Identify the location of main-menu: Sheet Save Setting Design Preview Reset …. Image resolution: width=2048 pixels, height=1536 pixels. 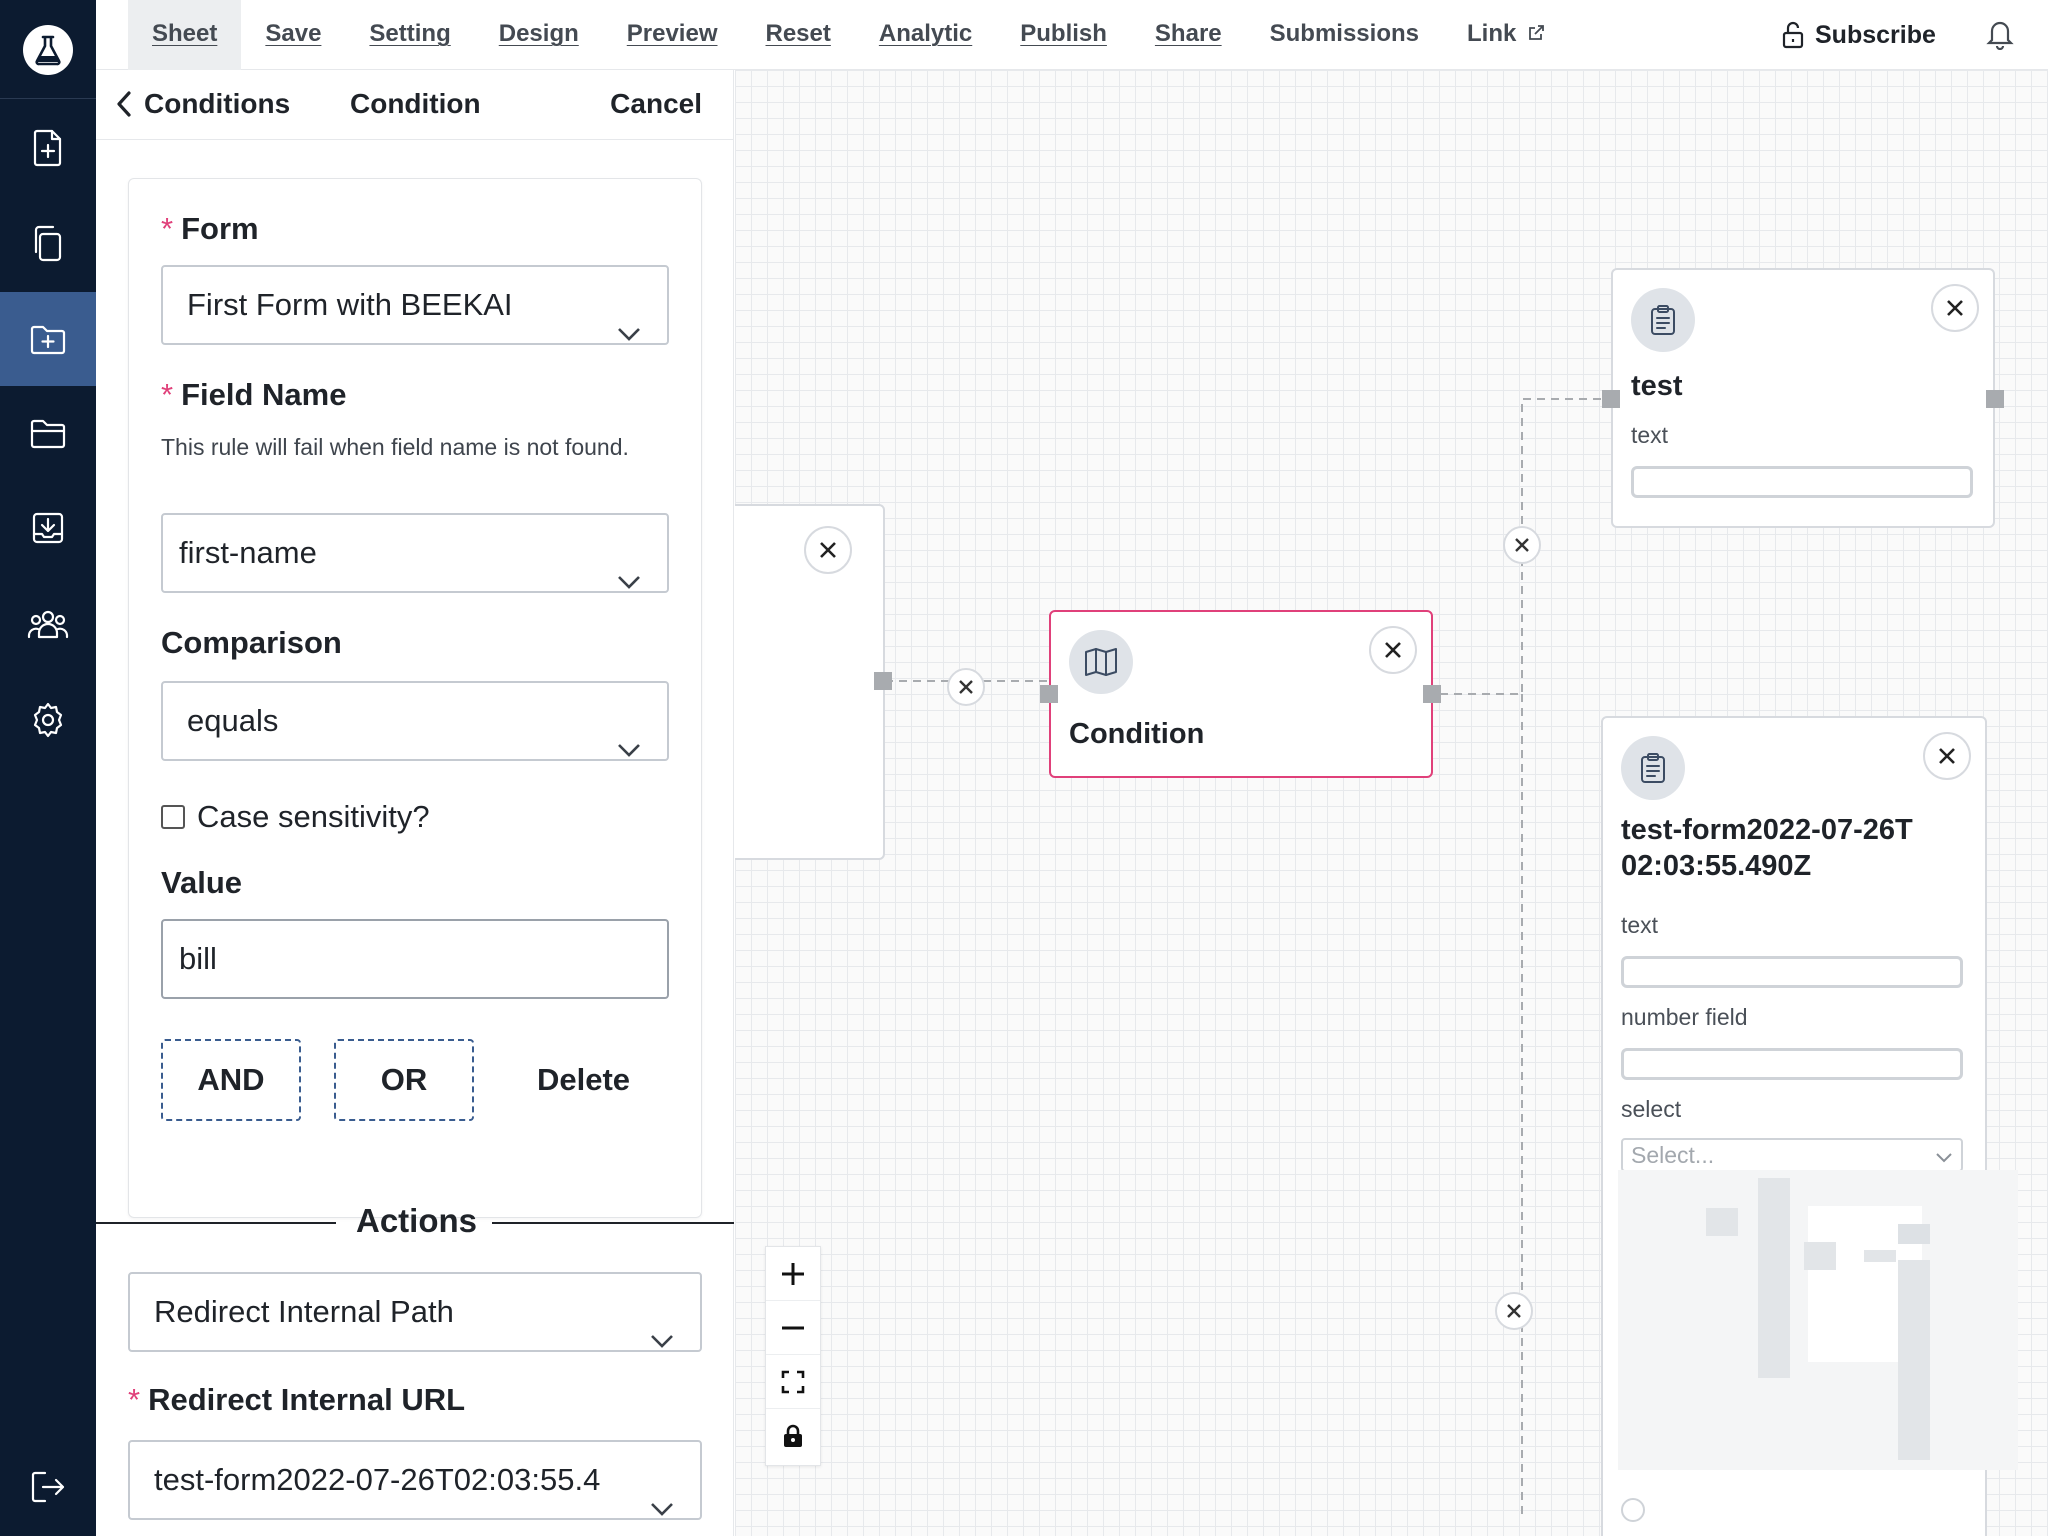
(848, 35).